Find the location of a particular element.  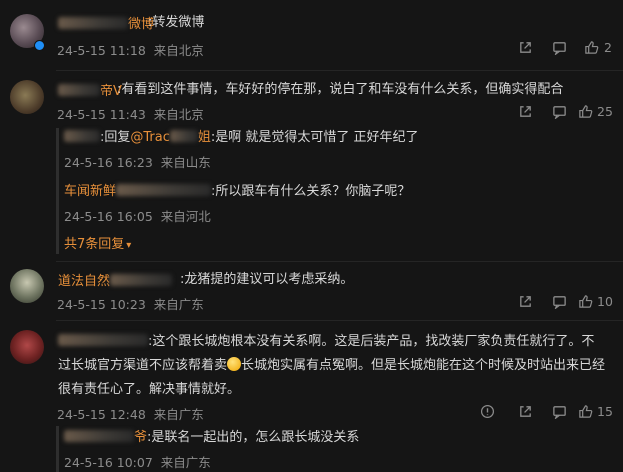

reply-time: 24-5-16 16:23 is located at coordinates (108, 162).